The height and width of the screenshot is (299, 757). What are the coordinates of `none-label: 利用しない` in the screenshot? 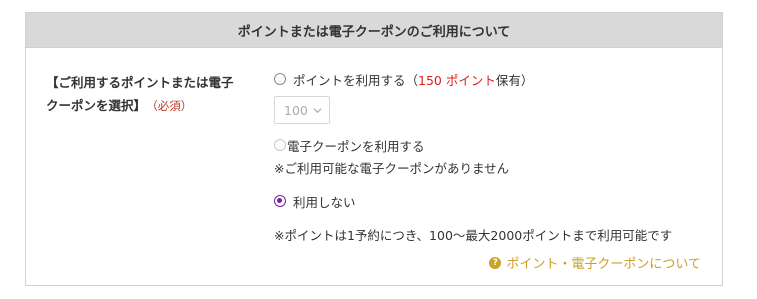 It's located at (324, 202).